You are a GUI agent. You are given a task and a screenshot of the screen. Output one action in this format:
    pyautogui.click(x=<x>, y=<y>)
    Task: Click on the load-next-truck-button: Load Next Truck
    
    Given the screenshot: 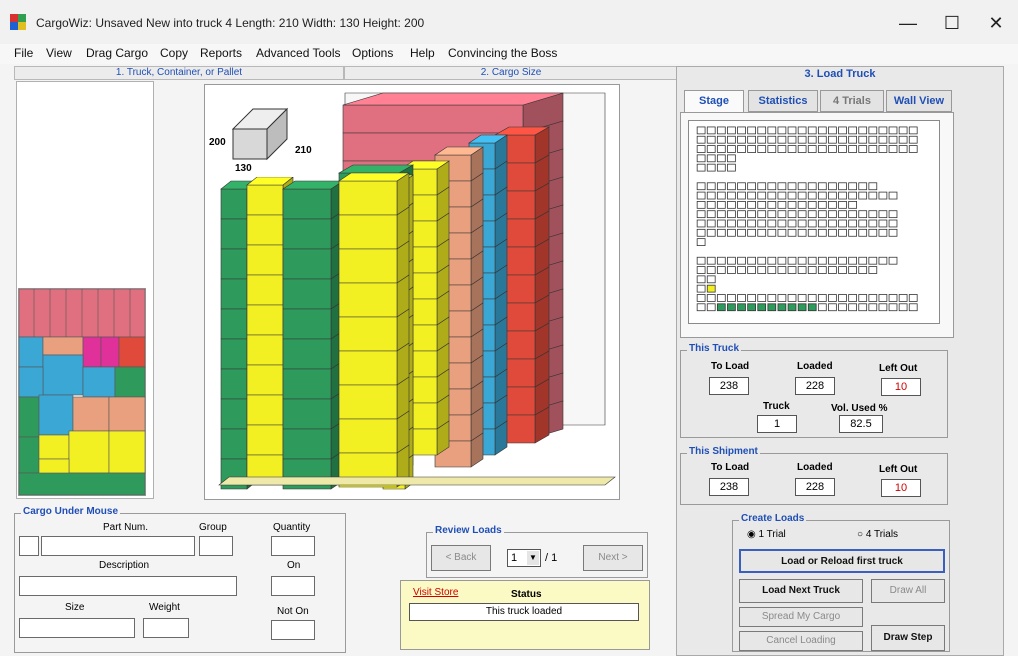 What is the action you would take?
    pyautogui.click(x=801, y=591)
    